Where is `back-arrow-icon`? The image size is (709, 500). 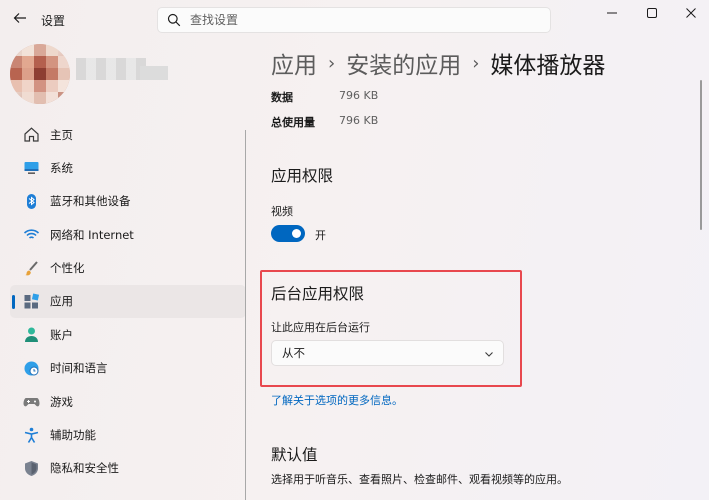
back-arrow-icon is located at coordinates (19, 18).